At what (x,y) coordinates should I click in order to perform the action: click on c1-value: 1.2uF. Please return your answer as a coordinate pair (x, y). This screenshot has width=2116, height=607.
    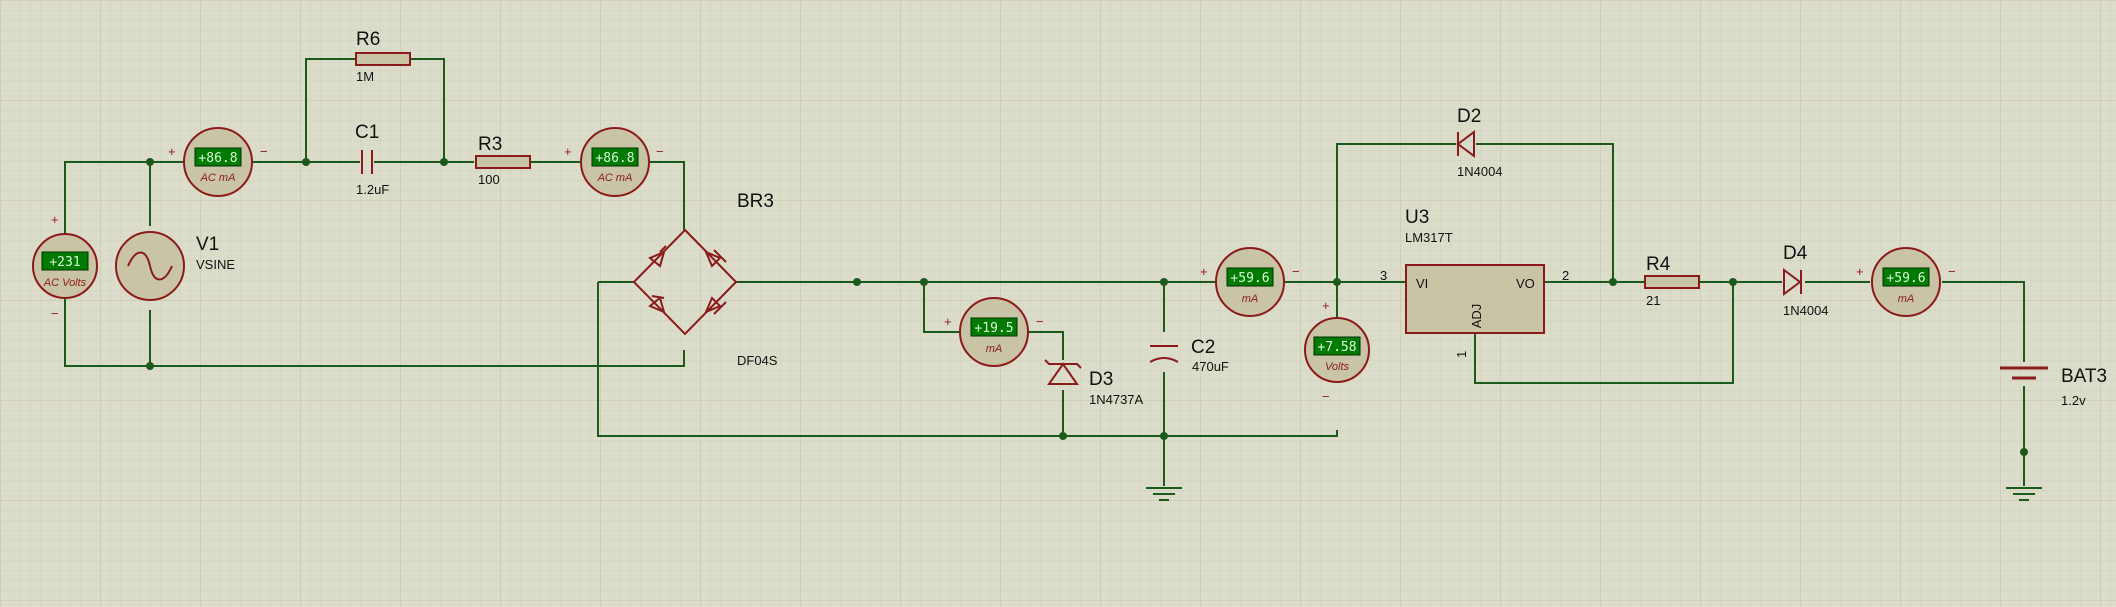
    Looking at the image, I should click on (372, 189).